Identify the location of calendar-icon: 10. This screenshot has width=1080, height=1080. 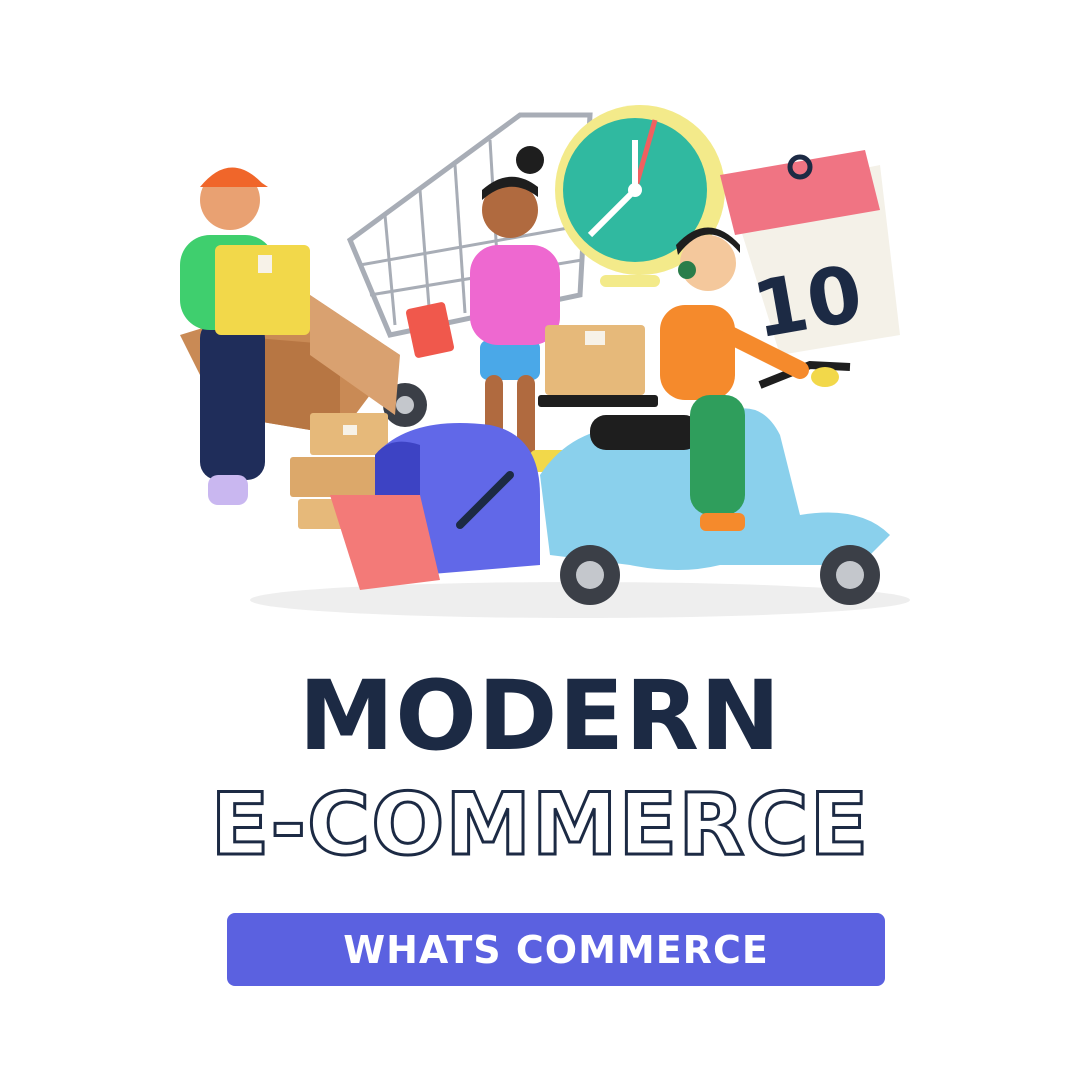
(810, 253).